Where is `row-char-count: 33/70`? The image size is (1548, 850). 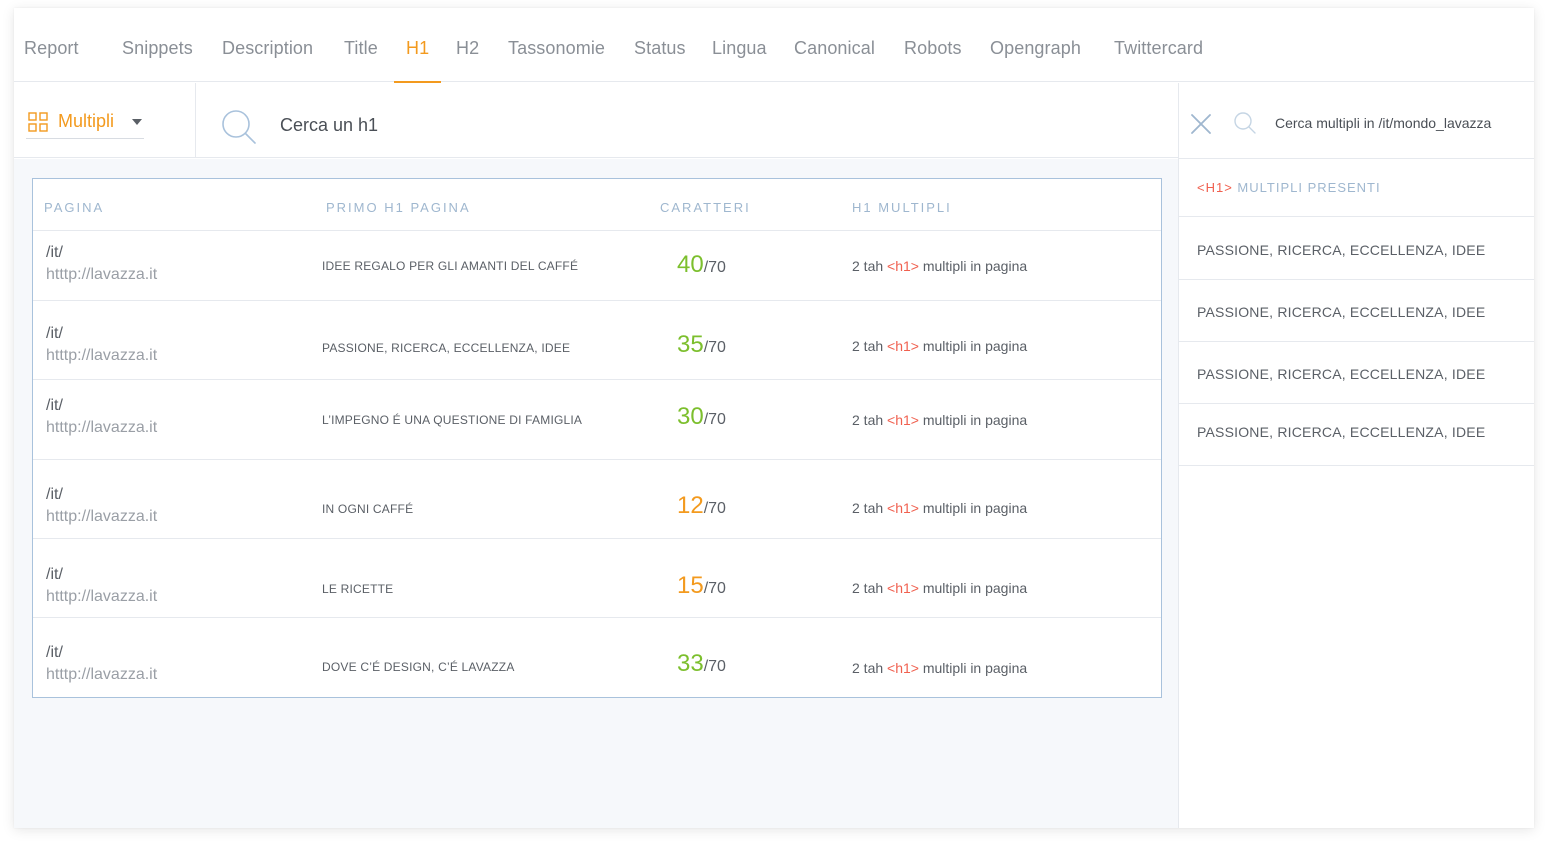 row-char-count: 33/70 is located at coordinates (701, 664).